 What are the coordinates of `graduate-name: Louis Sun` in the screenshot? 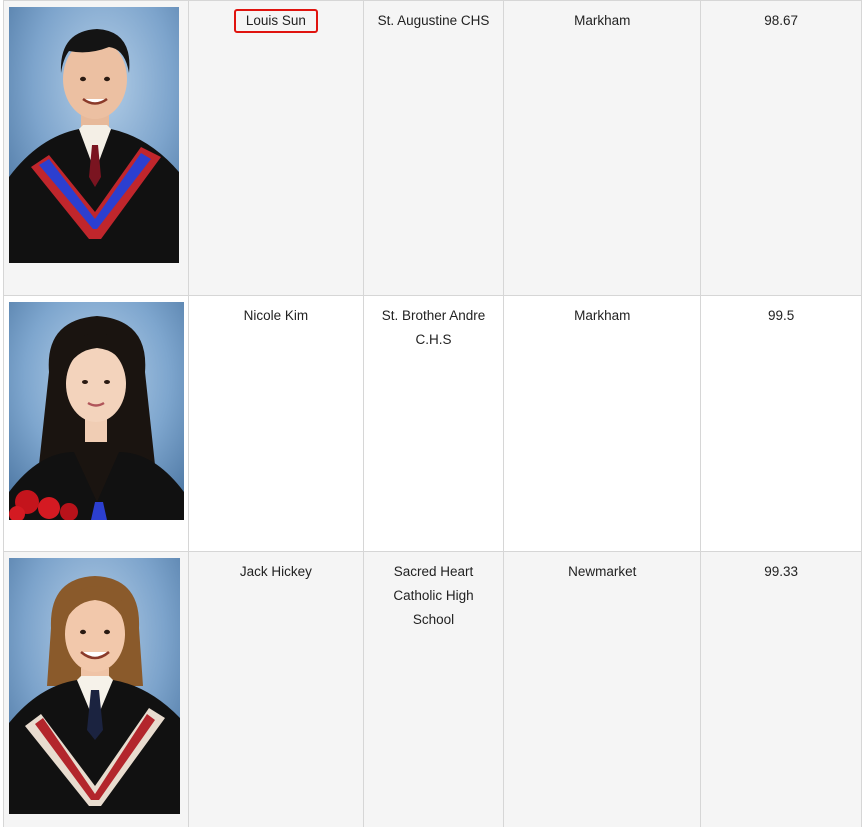 It's located at (275, 21).